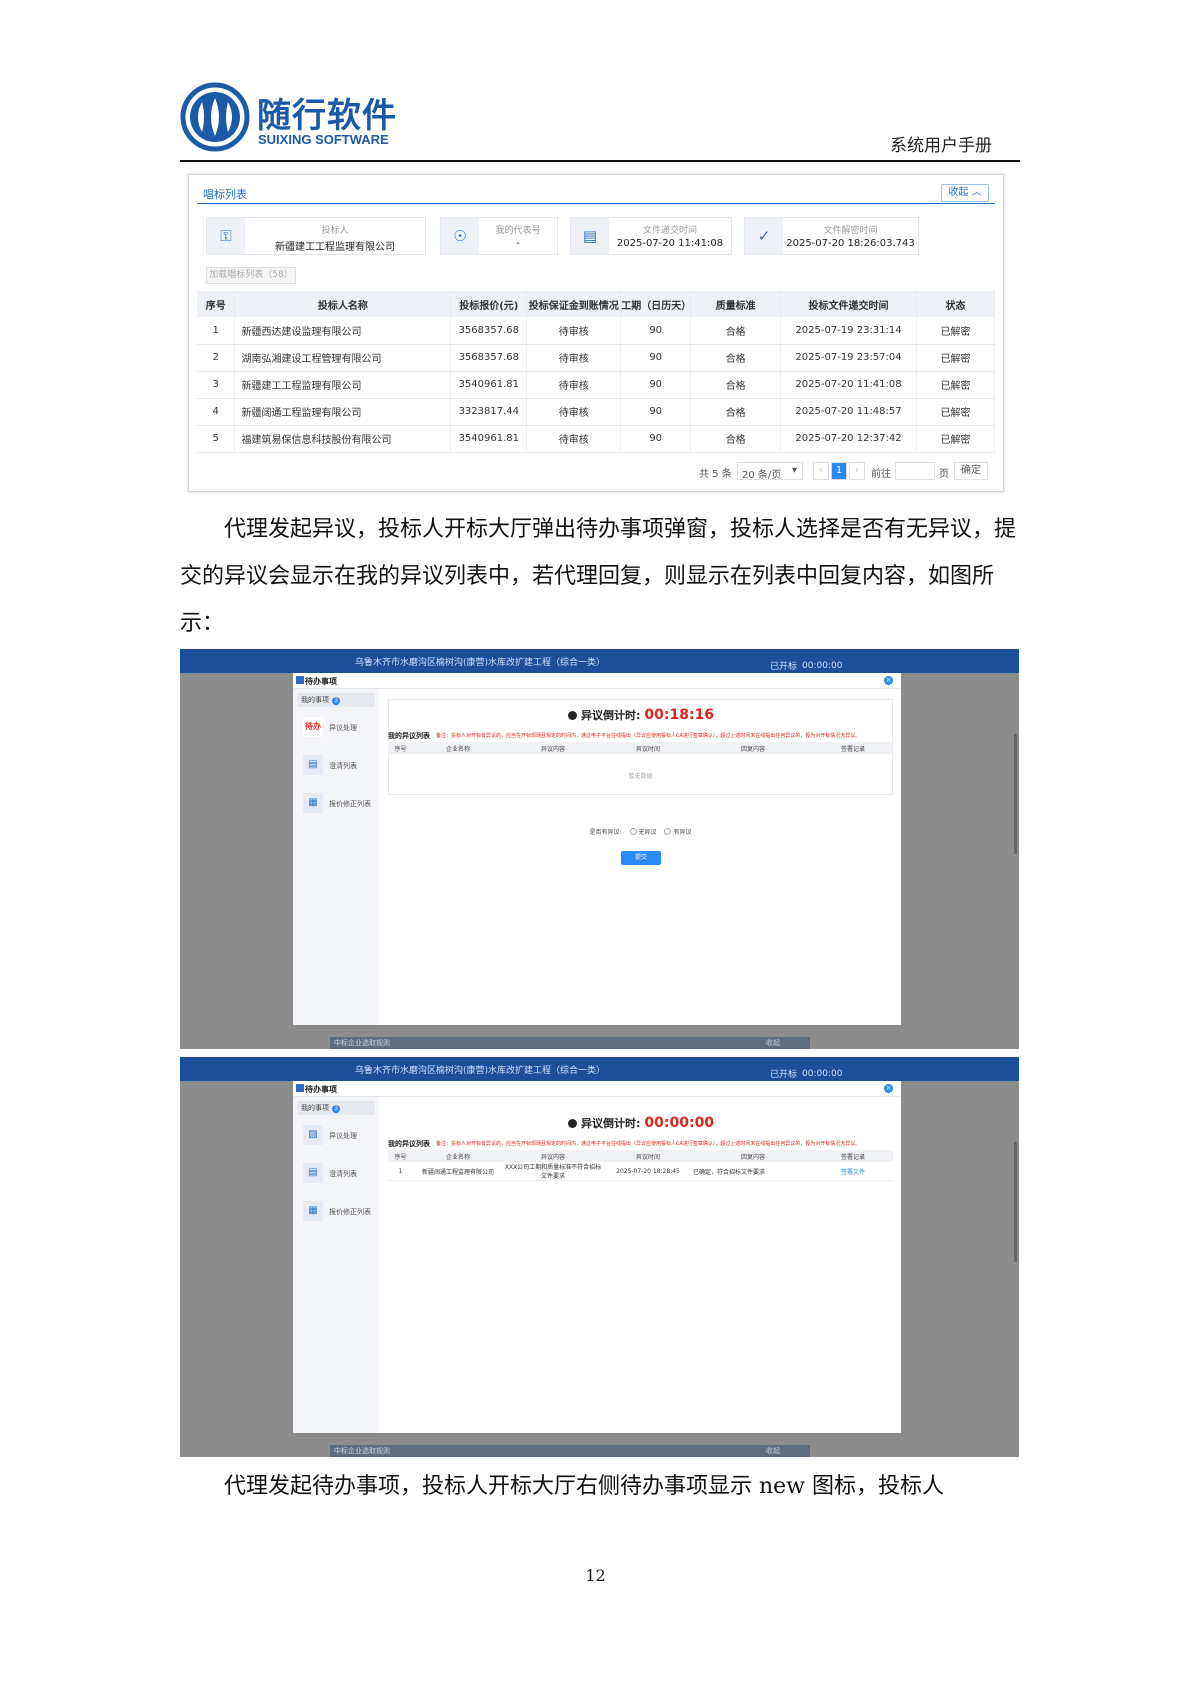 This screenshot has height=1684, width=1191. I want to click on confirm-page-button: 确定, so click(971, 471).